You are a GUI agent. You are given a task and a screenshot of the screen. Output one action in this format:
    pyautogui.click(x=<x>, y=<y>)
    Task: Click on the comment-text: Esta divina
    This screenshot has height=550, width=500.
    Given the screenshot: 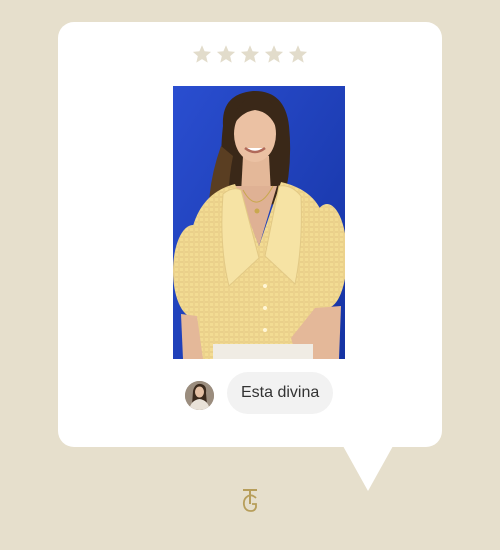 What is the action you would take?
    pyautogui.click(x=280, y=392)
    